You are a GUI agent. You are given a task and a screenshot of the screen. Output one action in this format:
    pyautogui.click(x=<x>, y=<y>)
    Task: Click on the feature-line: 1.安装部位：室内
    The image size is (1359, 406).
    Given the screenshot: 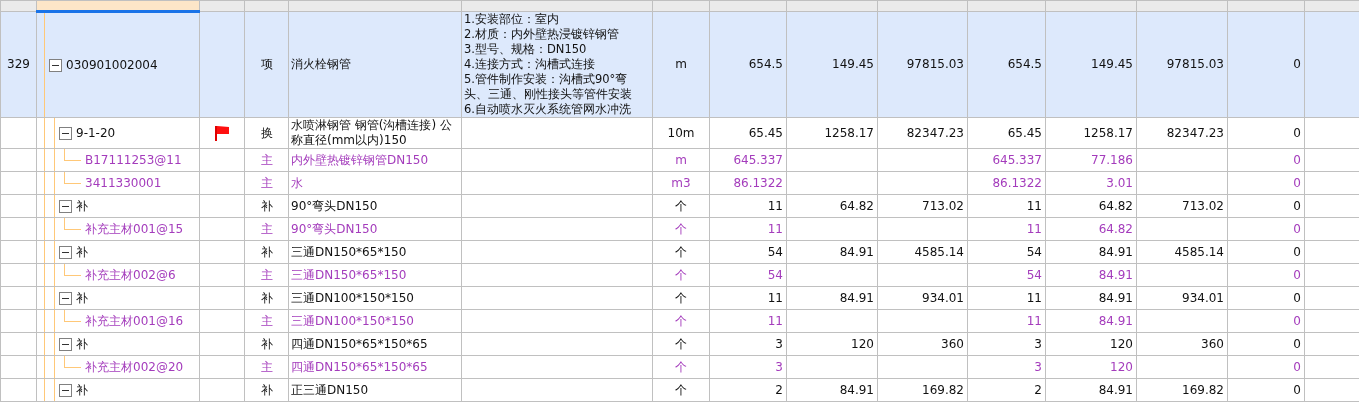 What is the action you would take?
    pyautogui.click(x=512, y=19)
    